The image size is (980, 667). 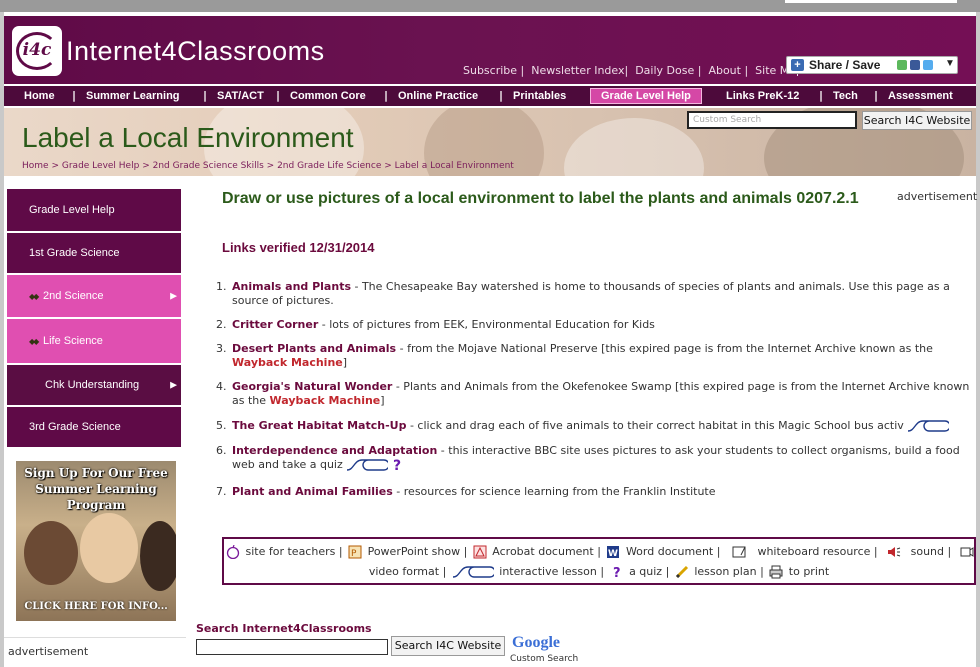 I want to click on nav-tech: Tech, so click(x=845, y=96).